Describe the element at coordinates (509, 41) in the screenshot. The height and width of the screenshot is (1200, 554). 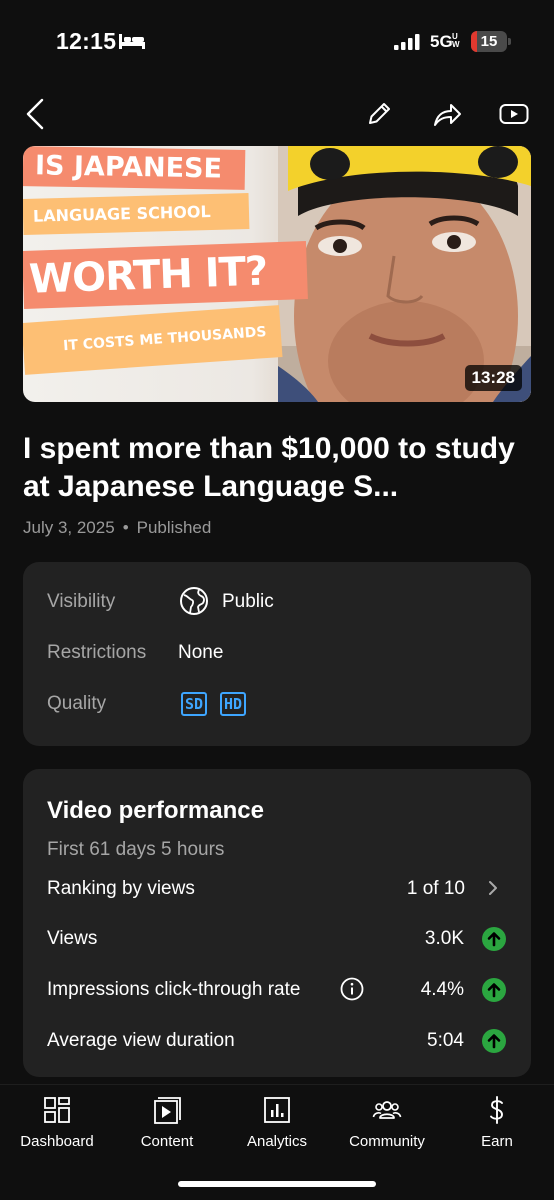
I see `battery-tip` at that location.